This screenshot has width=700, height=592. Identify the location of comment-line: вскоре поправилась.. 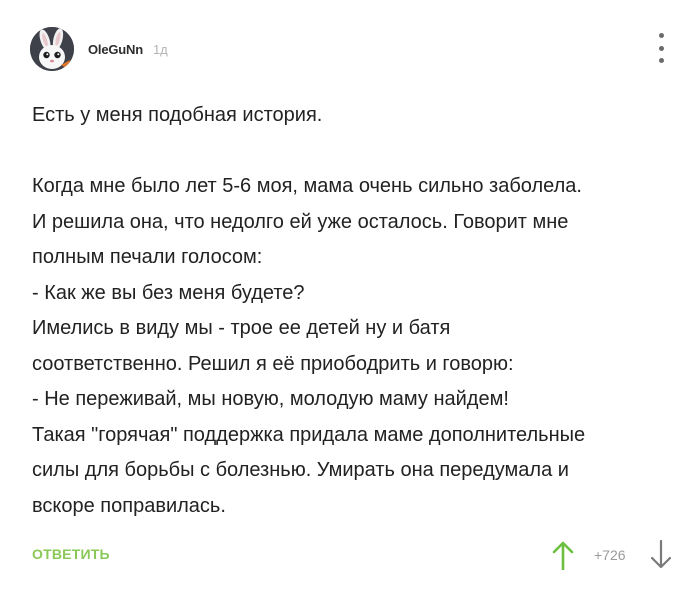
(129, 505).